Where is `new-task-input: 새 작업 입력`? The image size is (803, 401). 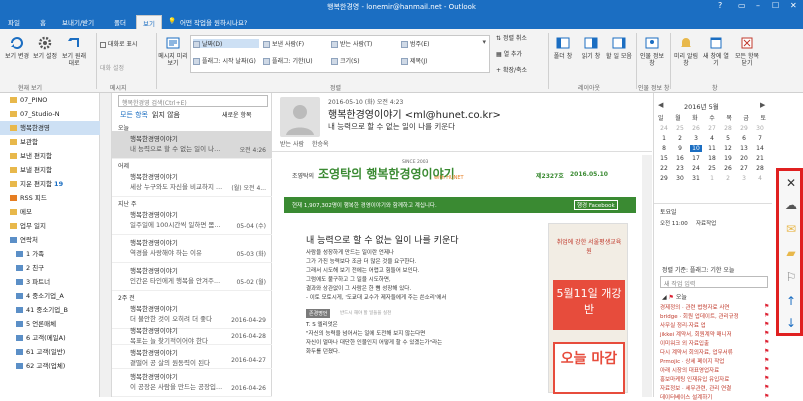 new-task-input: 새 작업 입력 is located at coordinates (714, 282).